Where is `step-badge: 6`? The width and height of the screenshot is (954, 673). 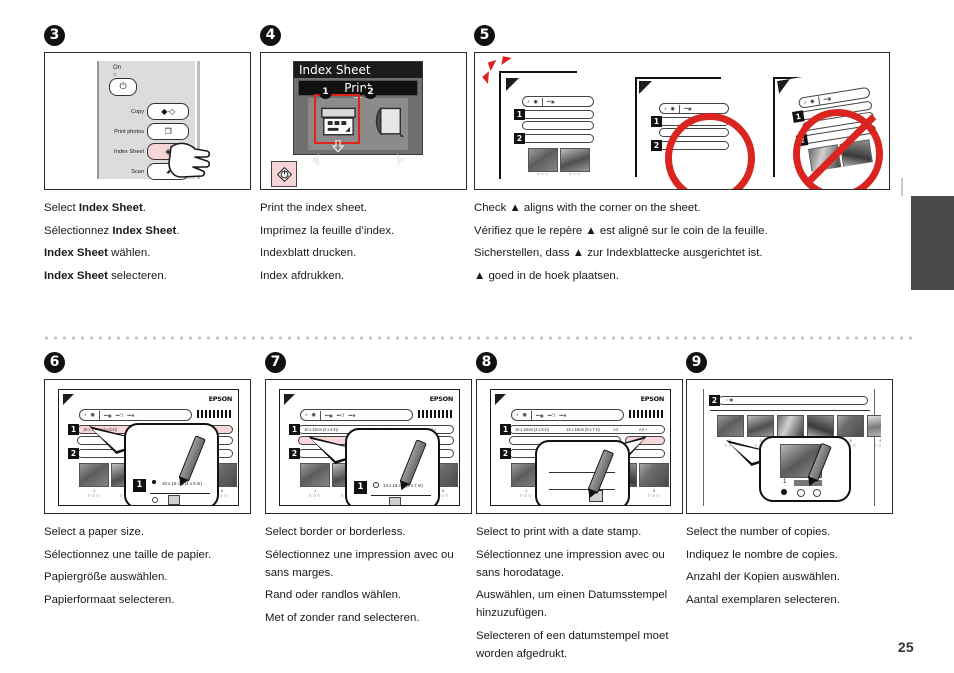 step-badge: 6 is located at coordinates (54, 362).